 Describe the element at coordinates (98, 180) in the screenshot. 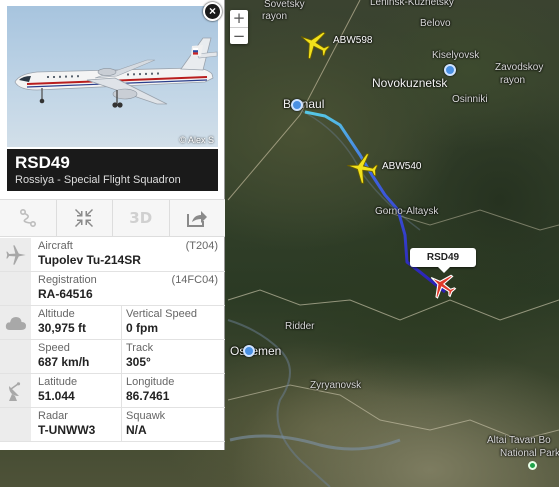

I see `airline-name: Rossiya - Special Flight Squadron` at that location.